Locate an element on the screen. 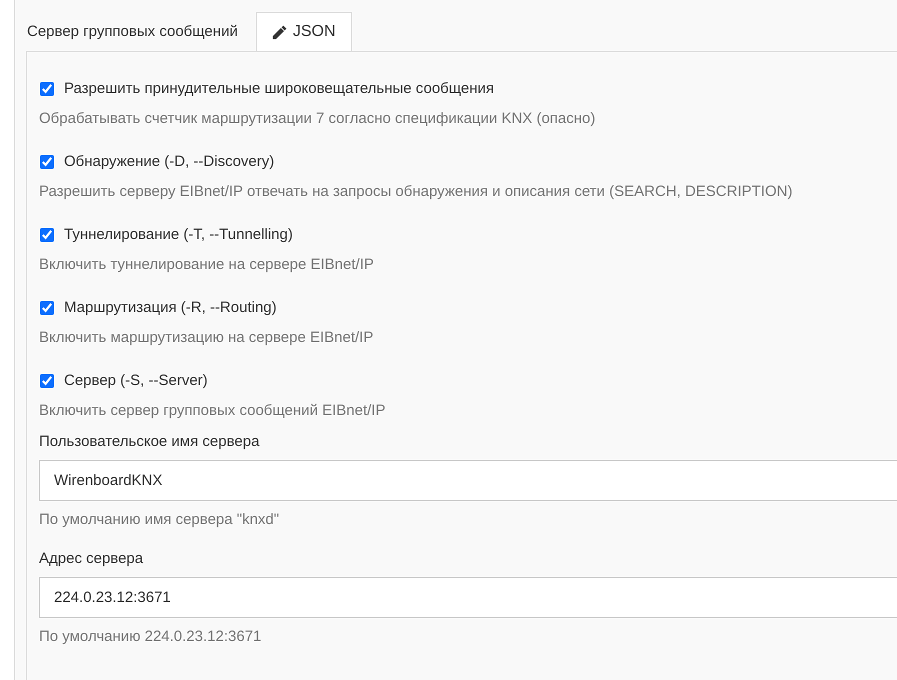 The image size is (897, 680). option-label: Туннелирование (-T, --Tunnelling) is located at coordinates (178, 235).